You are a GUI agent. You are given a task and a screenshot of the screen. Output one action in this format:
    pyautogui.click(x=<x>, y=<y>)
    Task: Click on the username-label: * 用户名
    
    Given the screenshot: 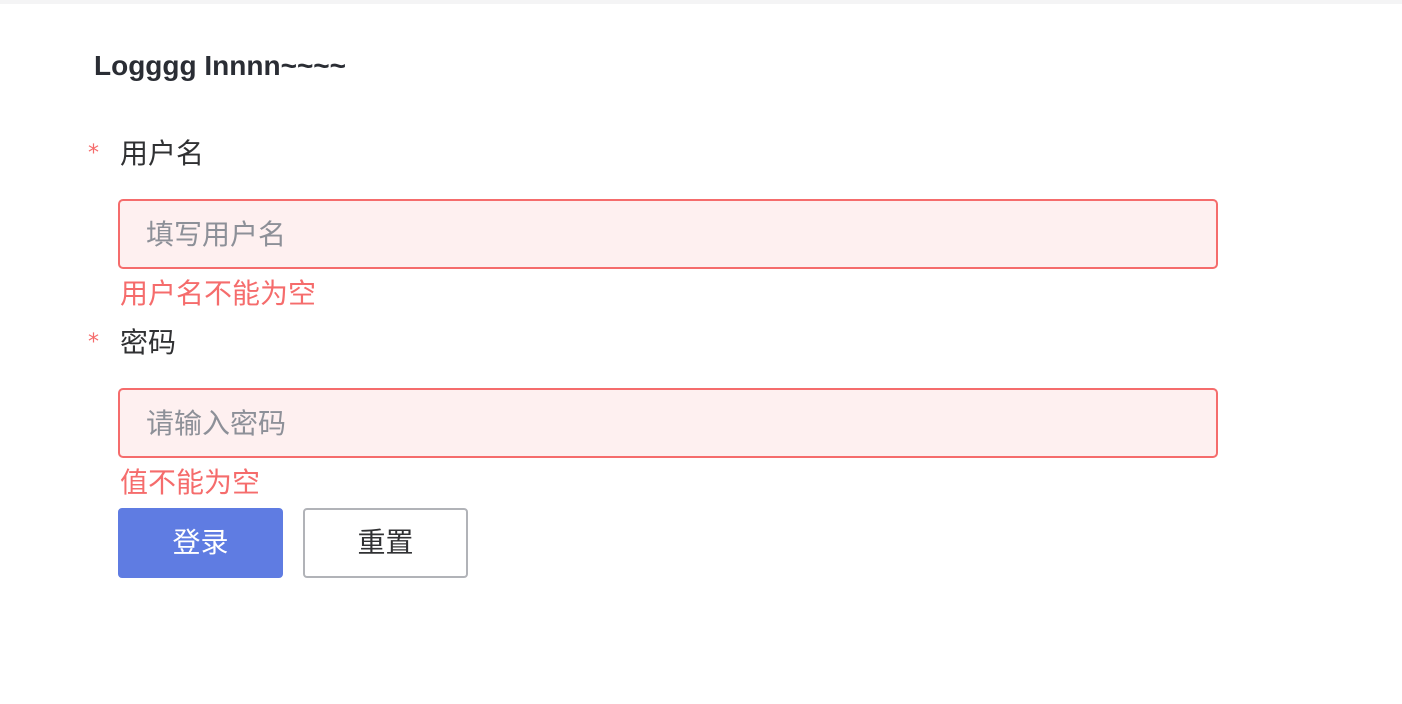 What is the action you would take?
    pyautogui.click(x=146, y=154)
    